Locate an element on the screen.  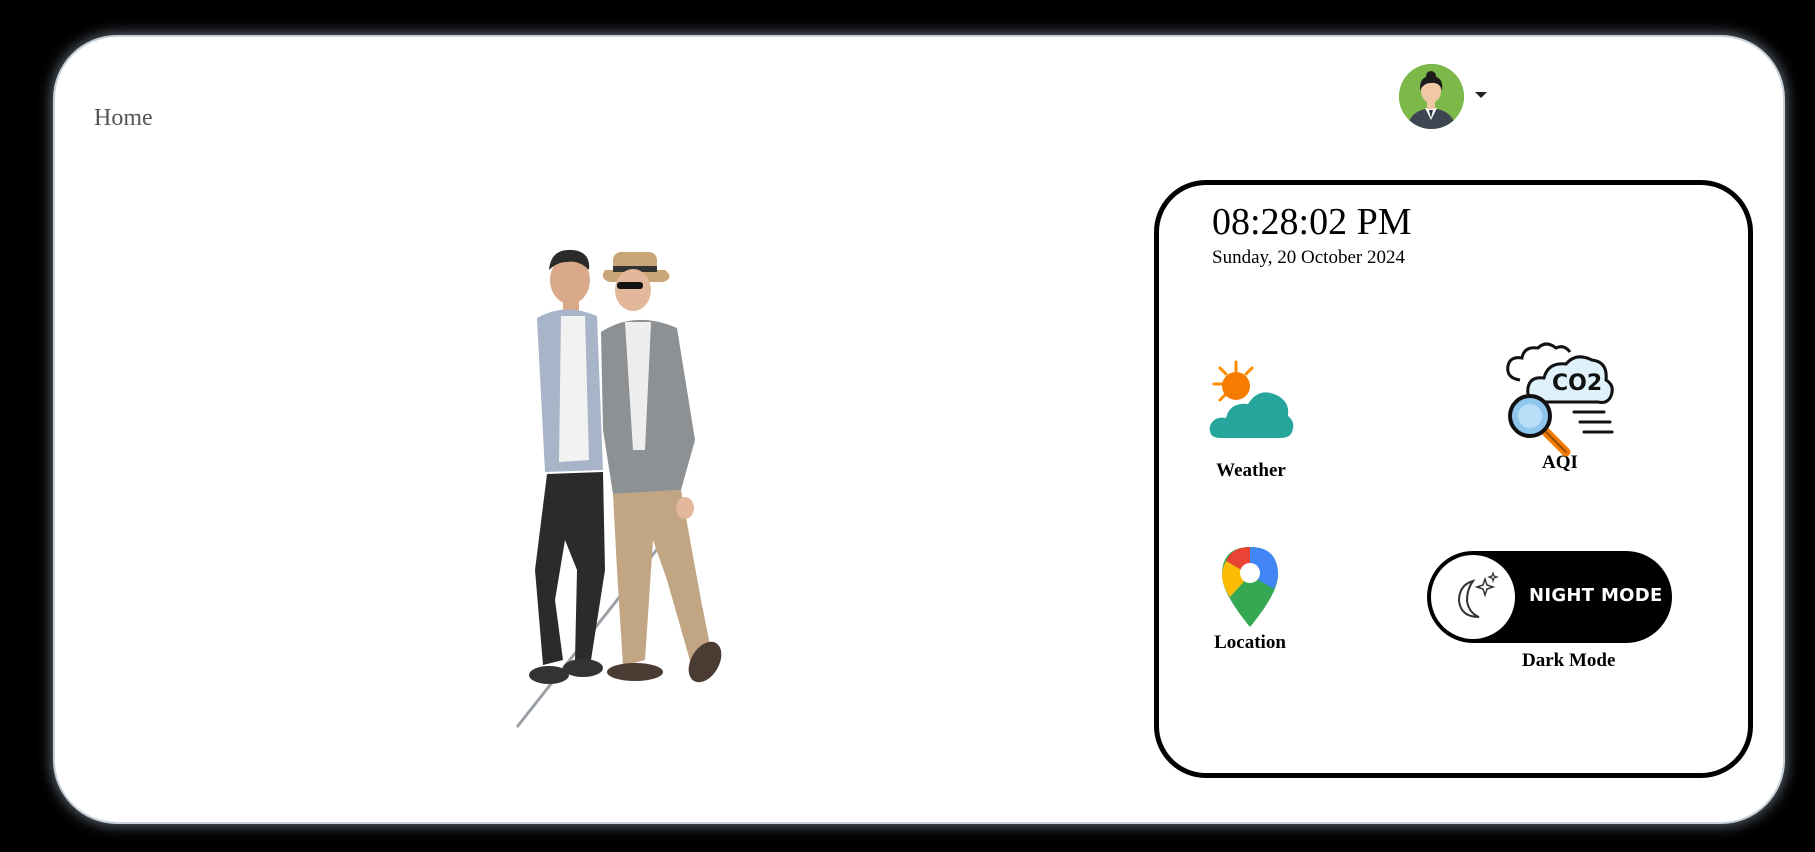
location-tile: Location is located at coordinates (1250, 599).